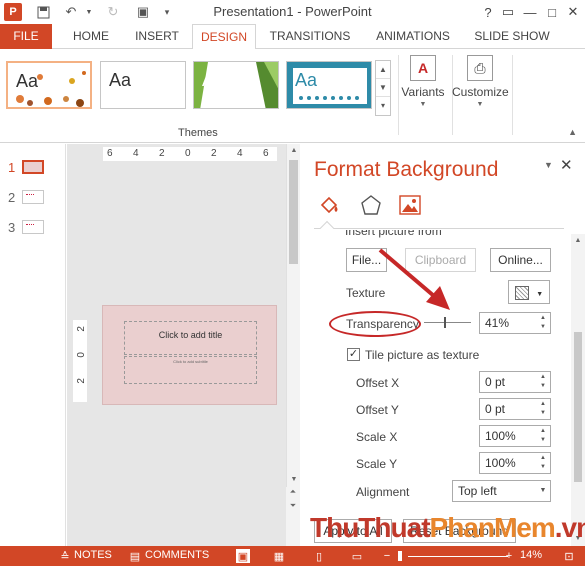  Describe the element at coordinates (480, 85) in the screenshot. I see `customize-button: ⎙ Customize ▼` at that location.